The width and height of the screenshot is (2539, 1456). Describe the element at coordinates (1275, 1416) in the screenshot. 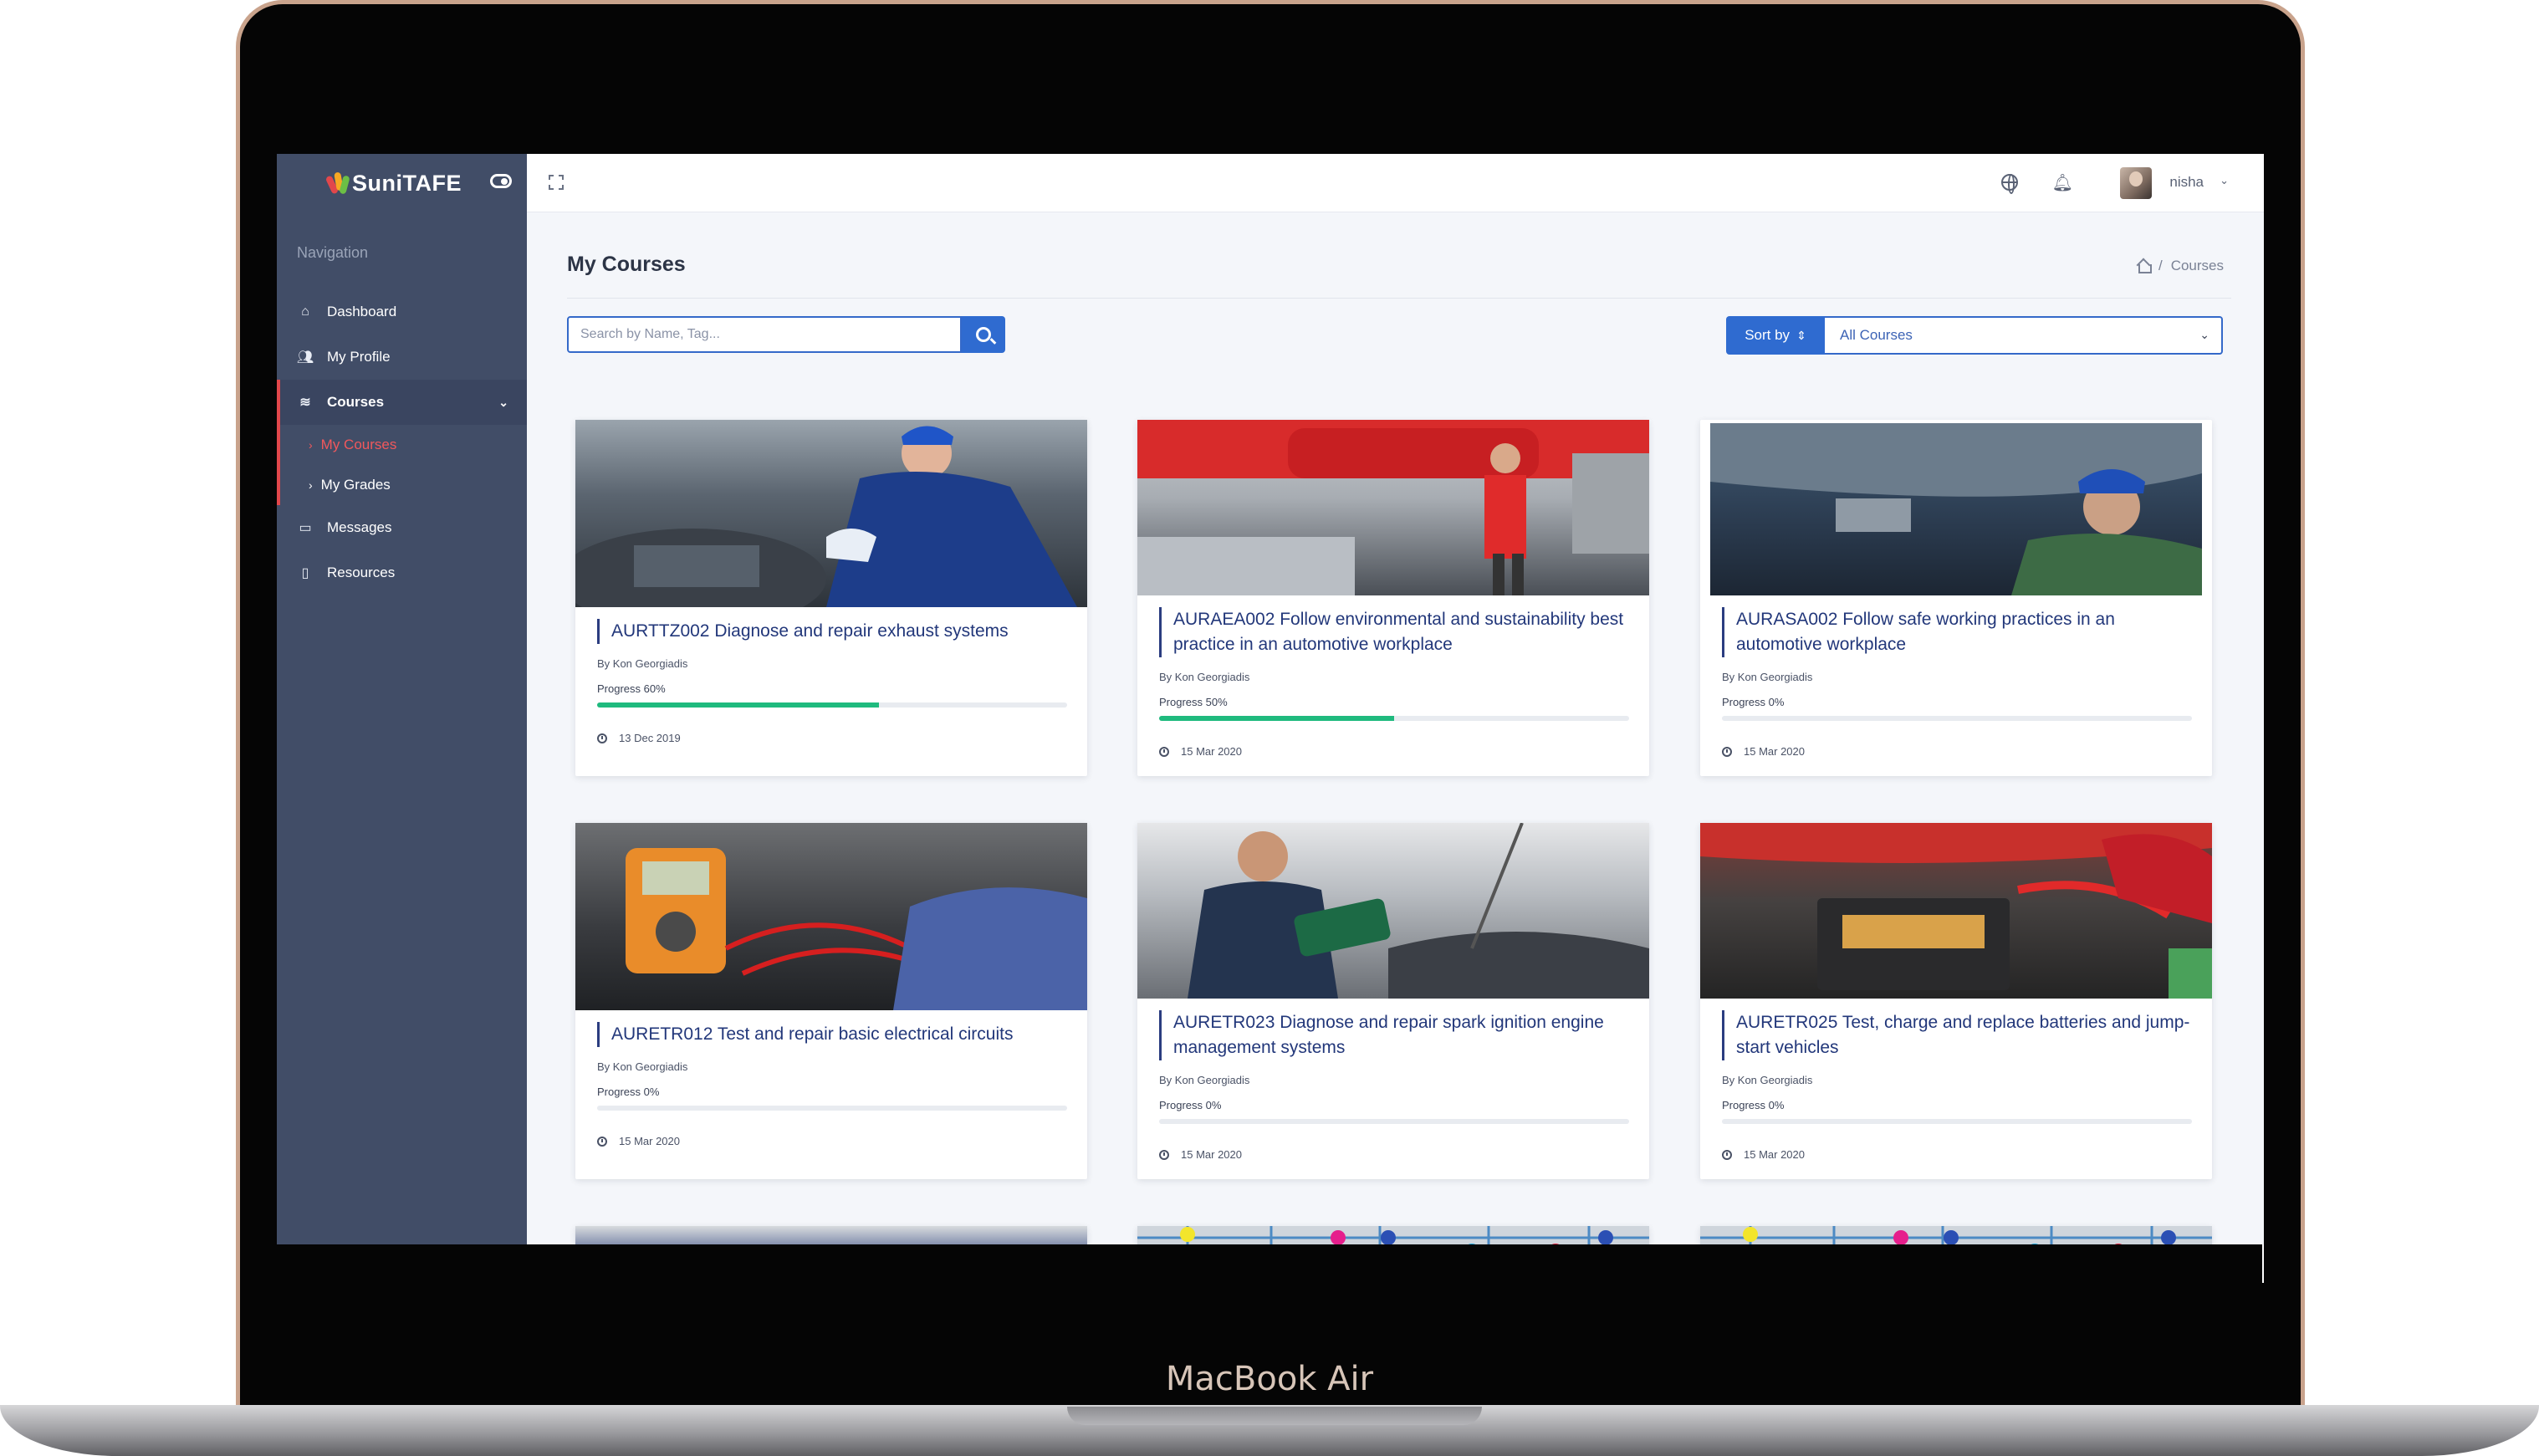

I see `laptop-notch` at that location.